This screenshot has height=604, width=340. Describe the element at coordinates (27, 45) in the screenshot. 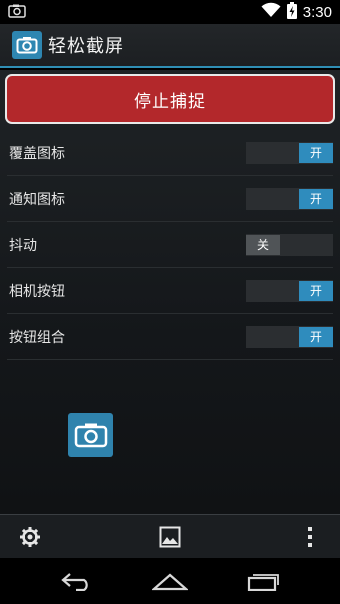

I see `app-camera-icon` at that location.